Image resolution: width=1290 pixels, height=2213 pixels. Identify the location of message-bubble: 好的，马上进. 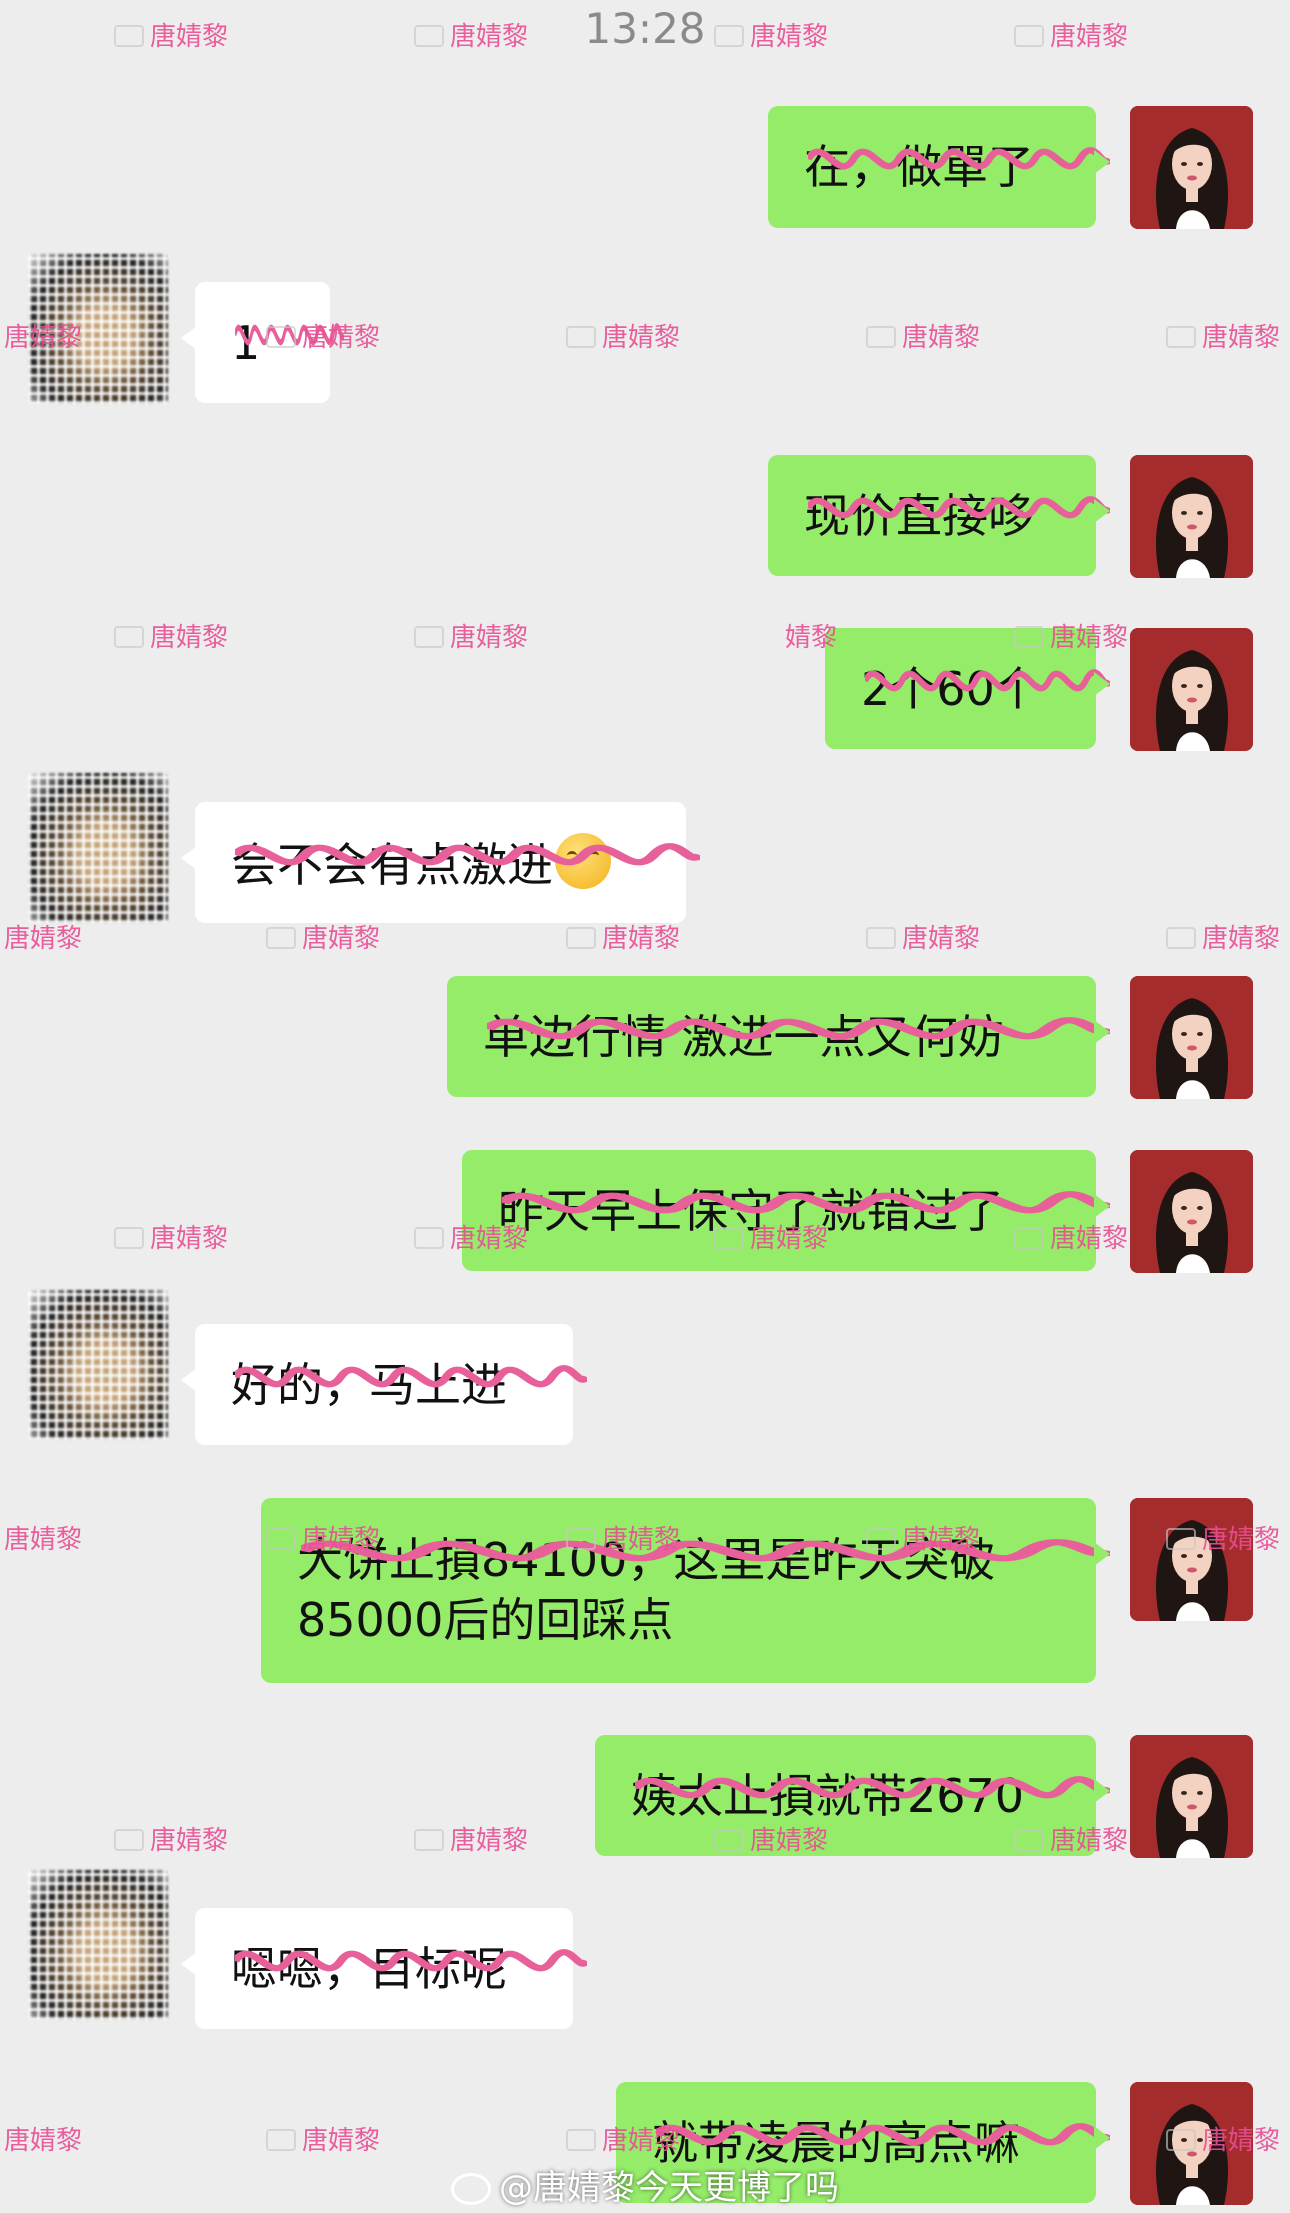
(377, 1384).